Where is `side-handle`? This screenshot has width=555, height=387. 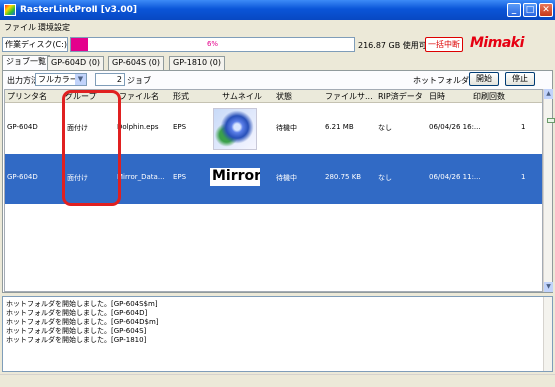 side-handle is located at coordinates (551, 120).